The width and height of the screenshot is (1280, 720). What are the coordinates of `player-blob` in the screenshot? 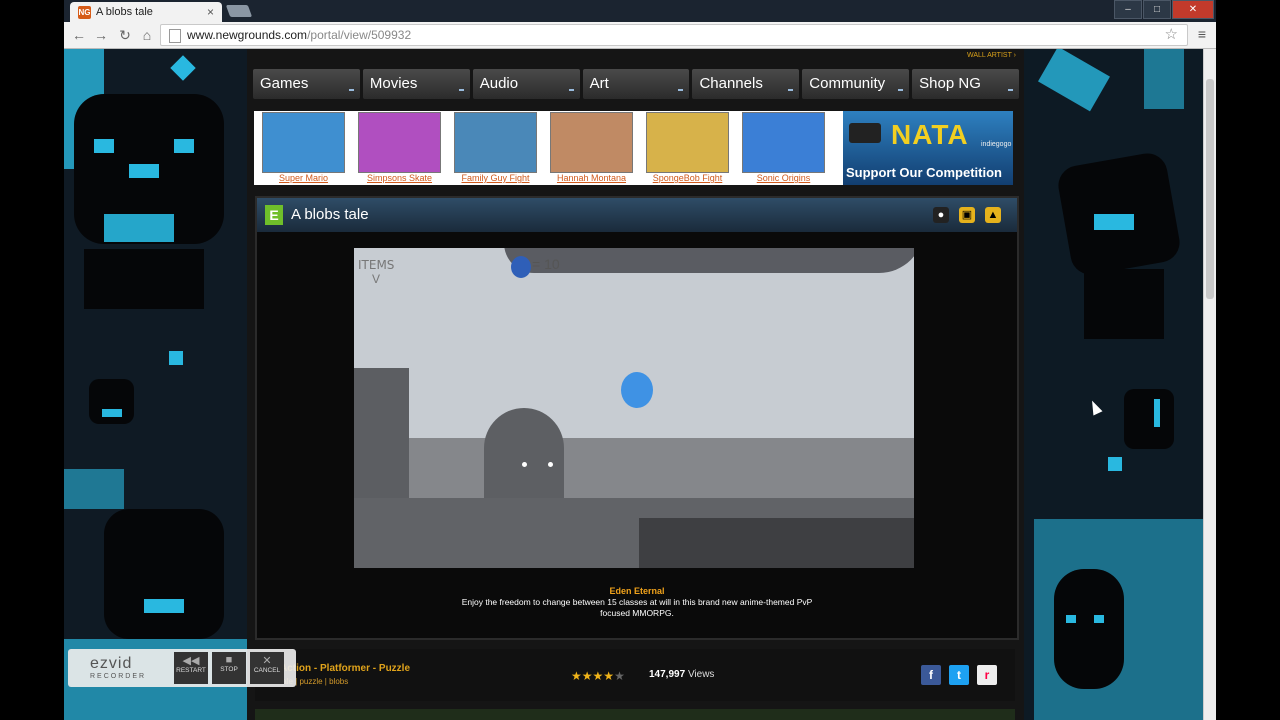 It's located at (637, 390).